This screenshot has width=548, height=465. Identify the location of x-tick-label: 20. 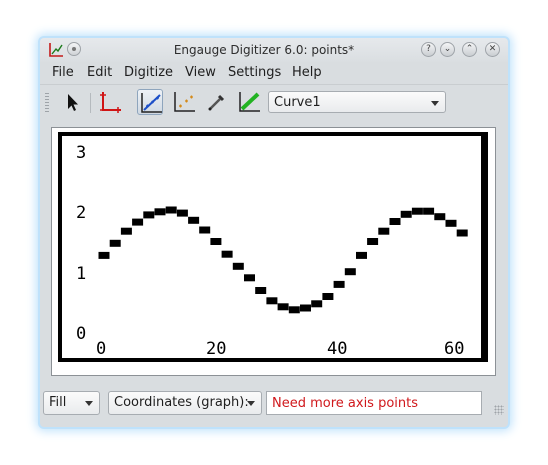
(216, 349).